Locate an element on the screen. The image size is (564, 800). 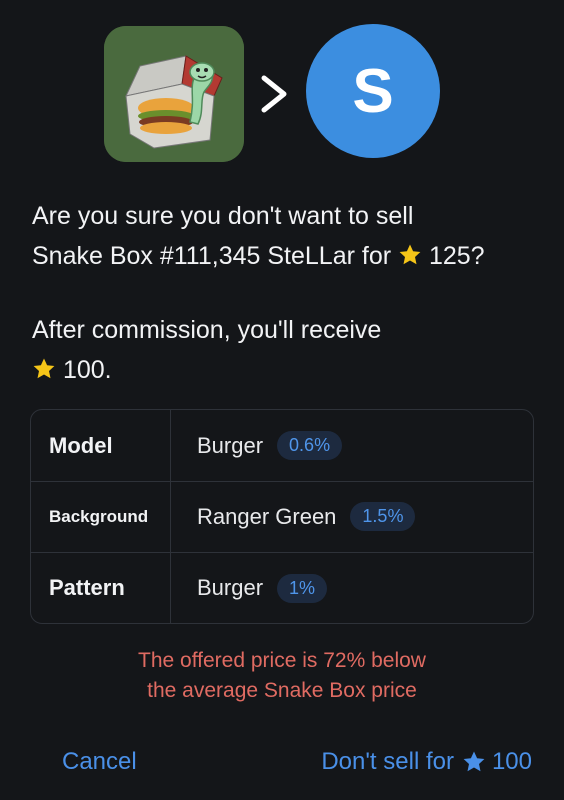
question-line-2: Snake Box #111,345 SteLLar for 125? is located at coordinates (292, 256).